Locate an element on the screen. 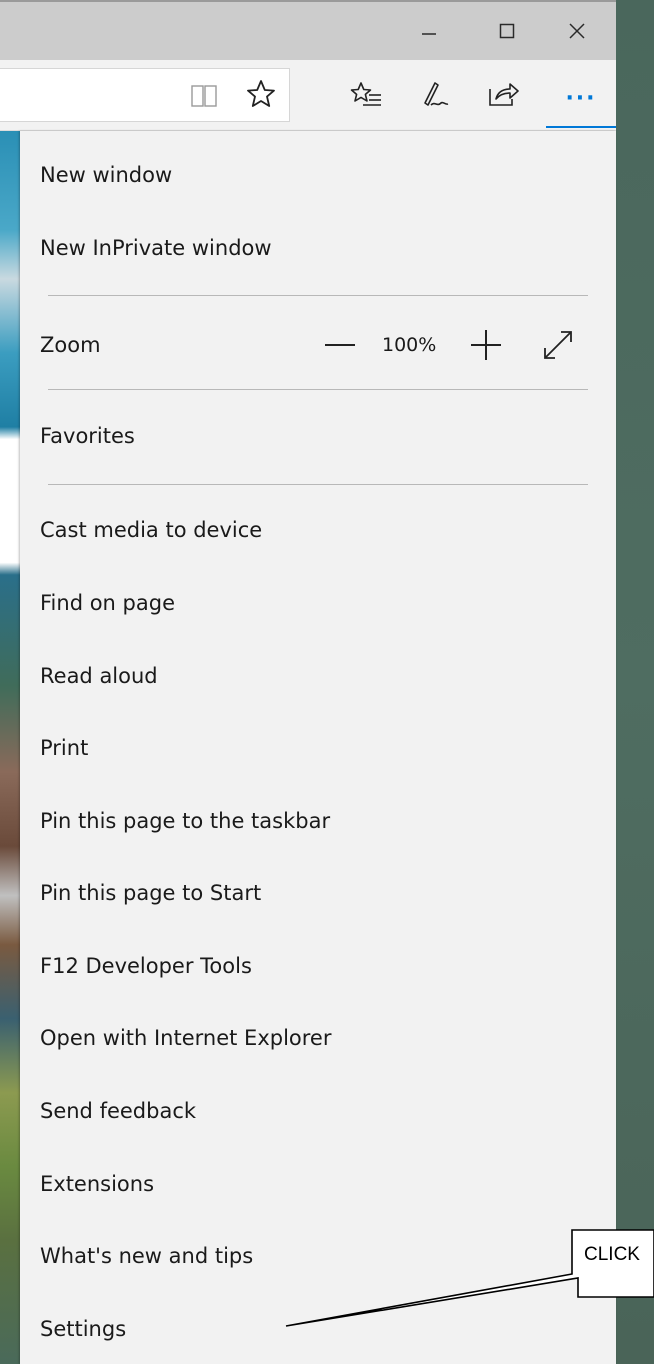  menu-item-developer-tools: F12 Developer Tools is located at coordinates (146, 966).